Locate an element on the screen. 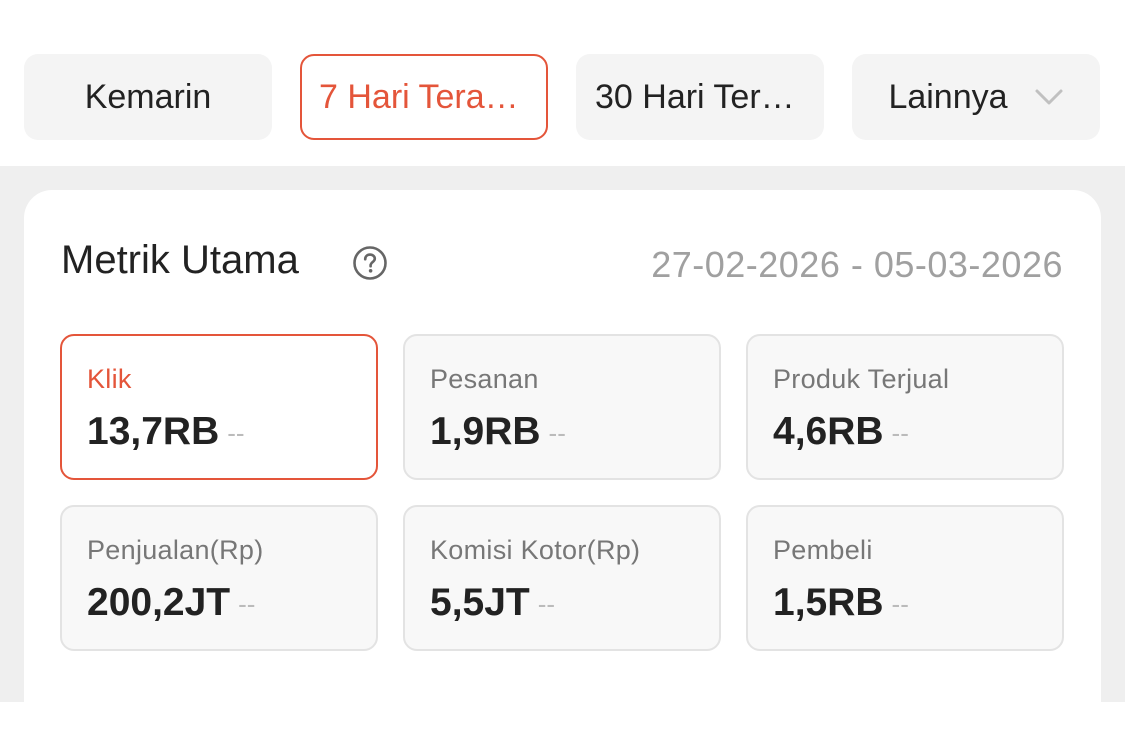  metric-value-row: 5,5JT -- is located at coordinates (492, 603).